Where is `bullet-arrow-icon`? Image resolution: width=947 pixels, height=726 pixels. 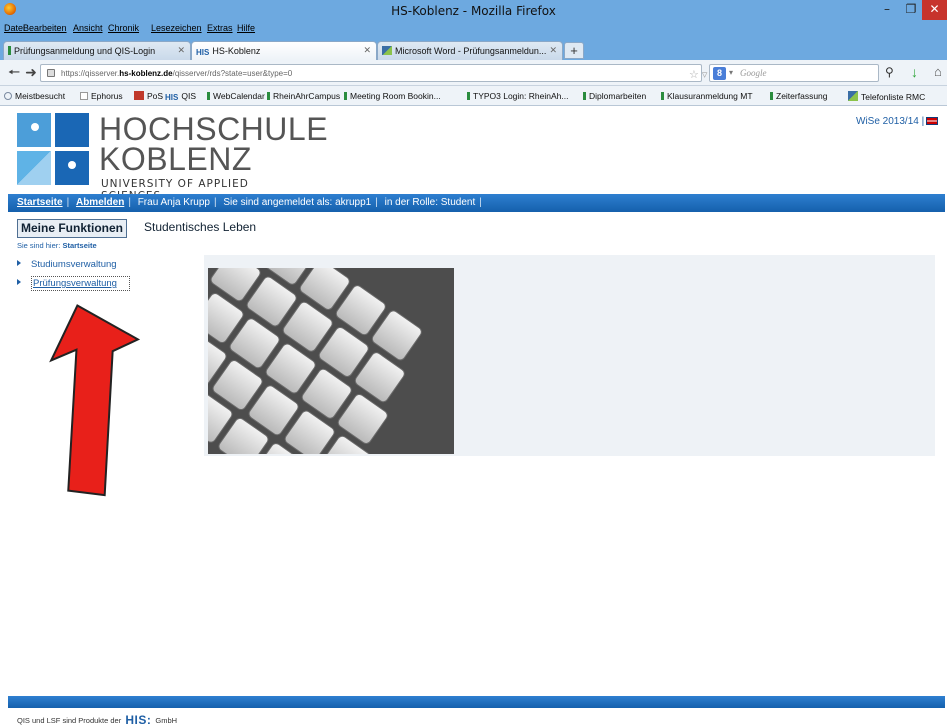 bullet-arrow-icon is located at coordinates (19, 282).